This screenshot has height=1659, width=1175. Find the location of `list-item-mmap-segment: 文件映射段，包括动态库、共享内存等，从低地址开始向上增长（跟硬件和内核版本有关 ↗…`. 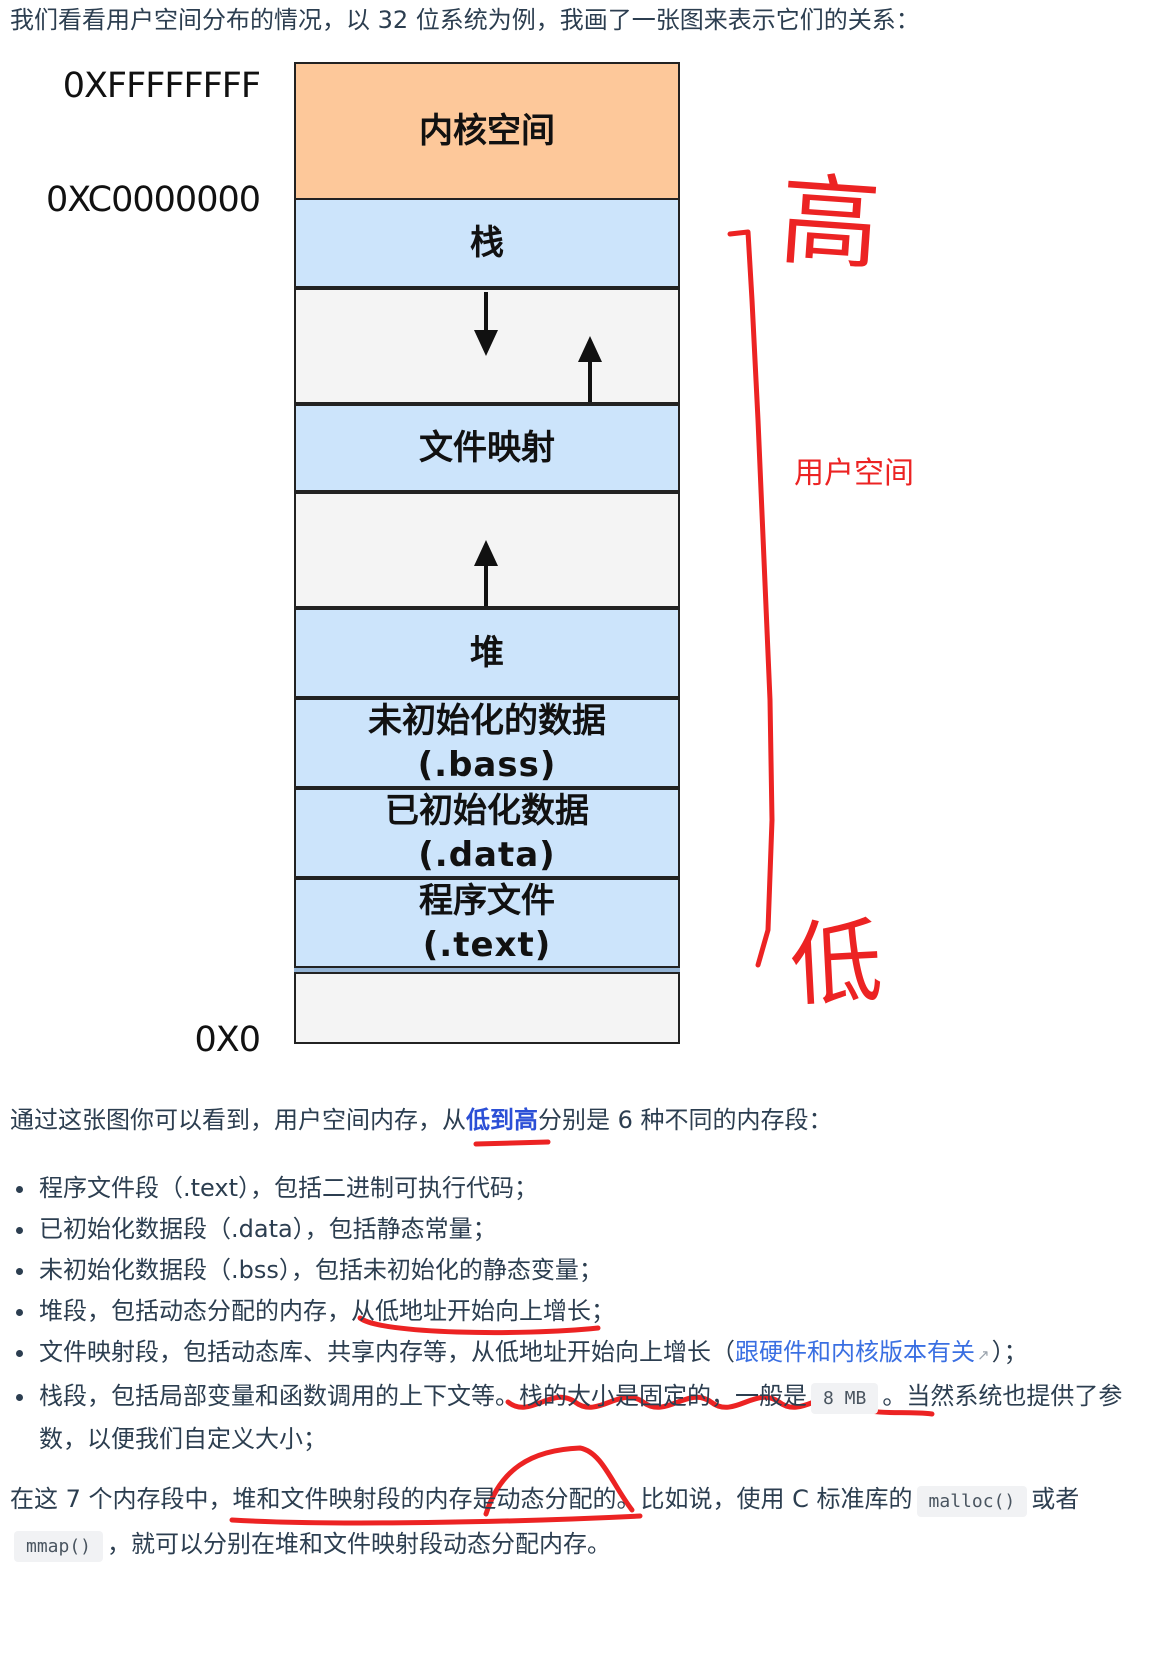

list-item-mmap-segment: 文件映射段，包括动态库、共享内存等，从低地址开始向上增长（跟硬件和内核版本有关 ↗… is located at coordinates (574, 1354).